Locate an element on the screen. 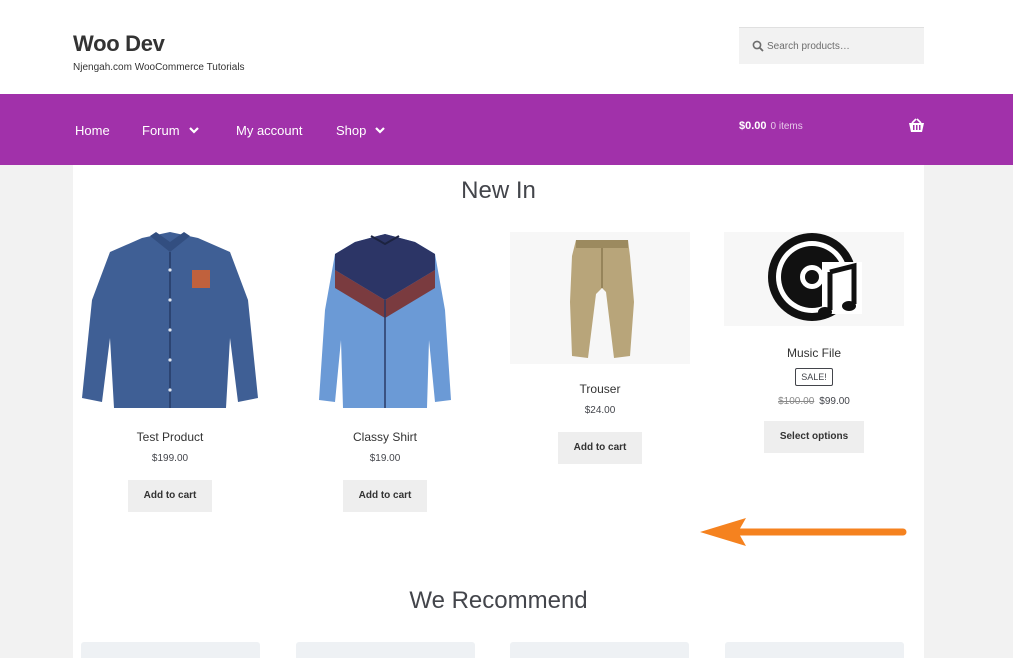 Image resolution: width=1013 pixels, height=658 pixels. music-disc-icon is located at coordinates (815, 277).